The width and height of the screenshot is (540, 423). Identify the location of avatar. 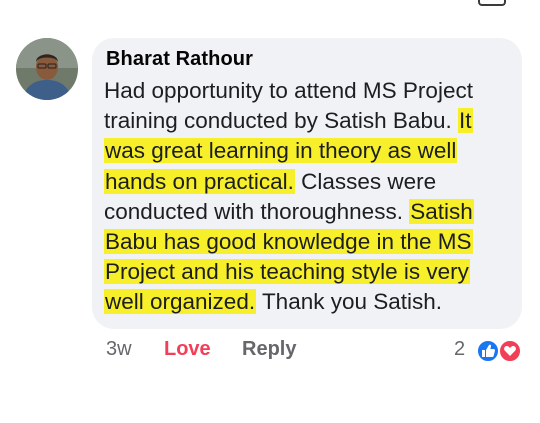
(47, 69).